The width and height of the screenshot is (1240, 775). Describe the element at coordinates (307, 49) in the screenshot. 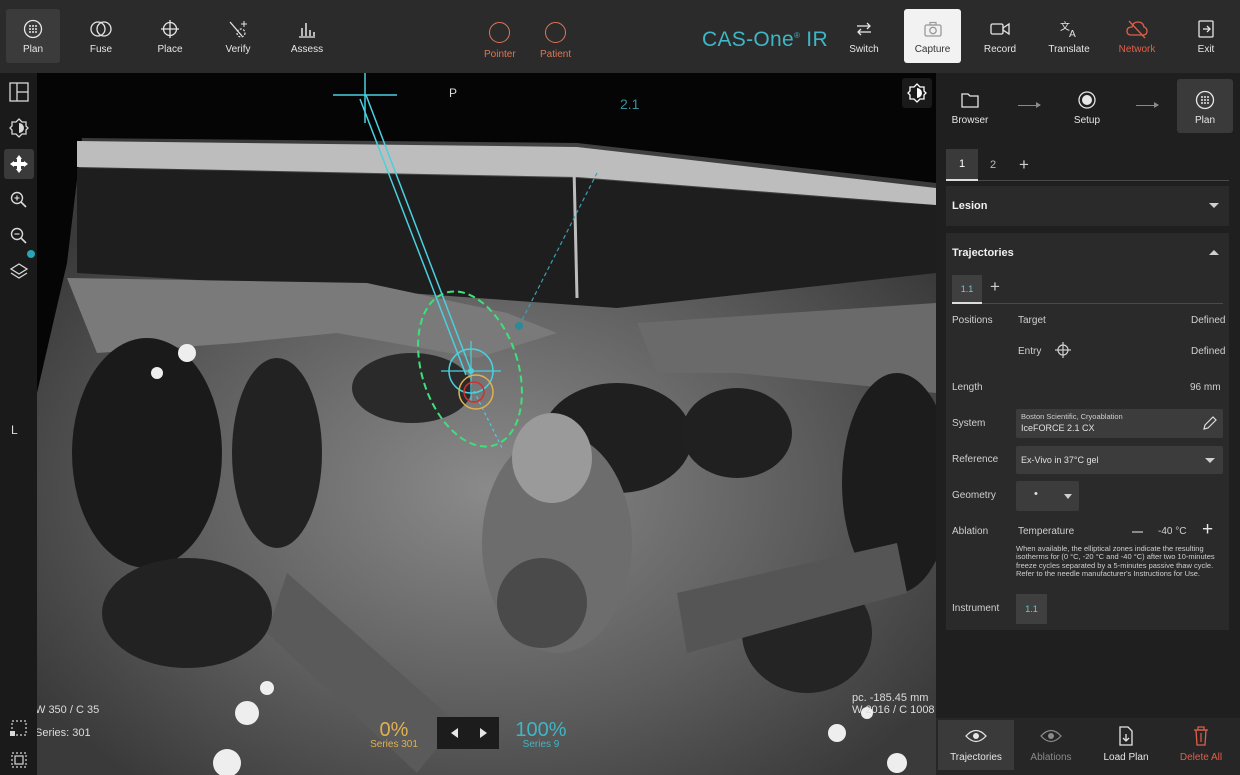

I see `assess-label: Assess` at that location.